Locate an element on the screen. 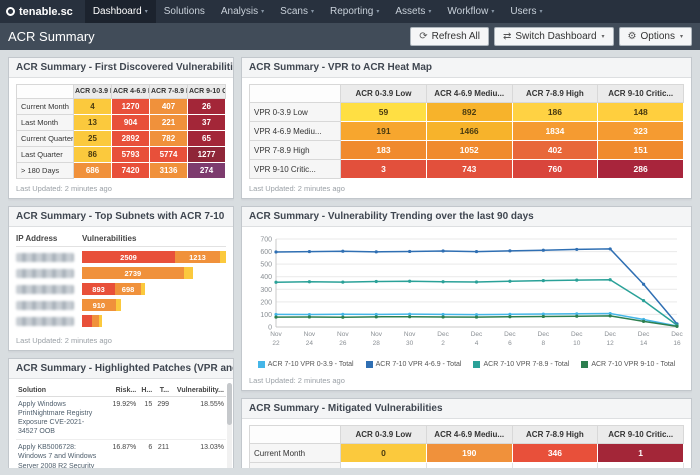  legend-label: ACR 7-10 VPR 4-6.9 - Total is located at coordinates (418, 364).